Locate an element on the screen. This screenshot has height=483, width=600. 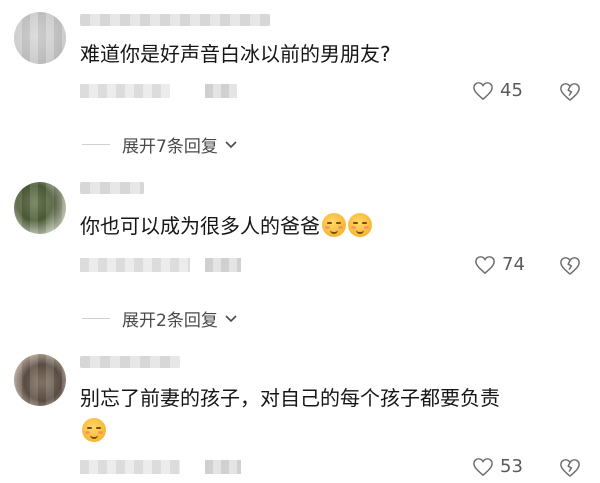
like-button: 53 is located at coordinates (497, 466).